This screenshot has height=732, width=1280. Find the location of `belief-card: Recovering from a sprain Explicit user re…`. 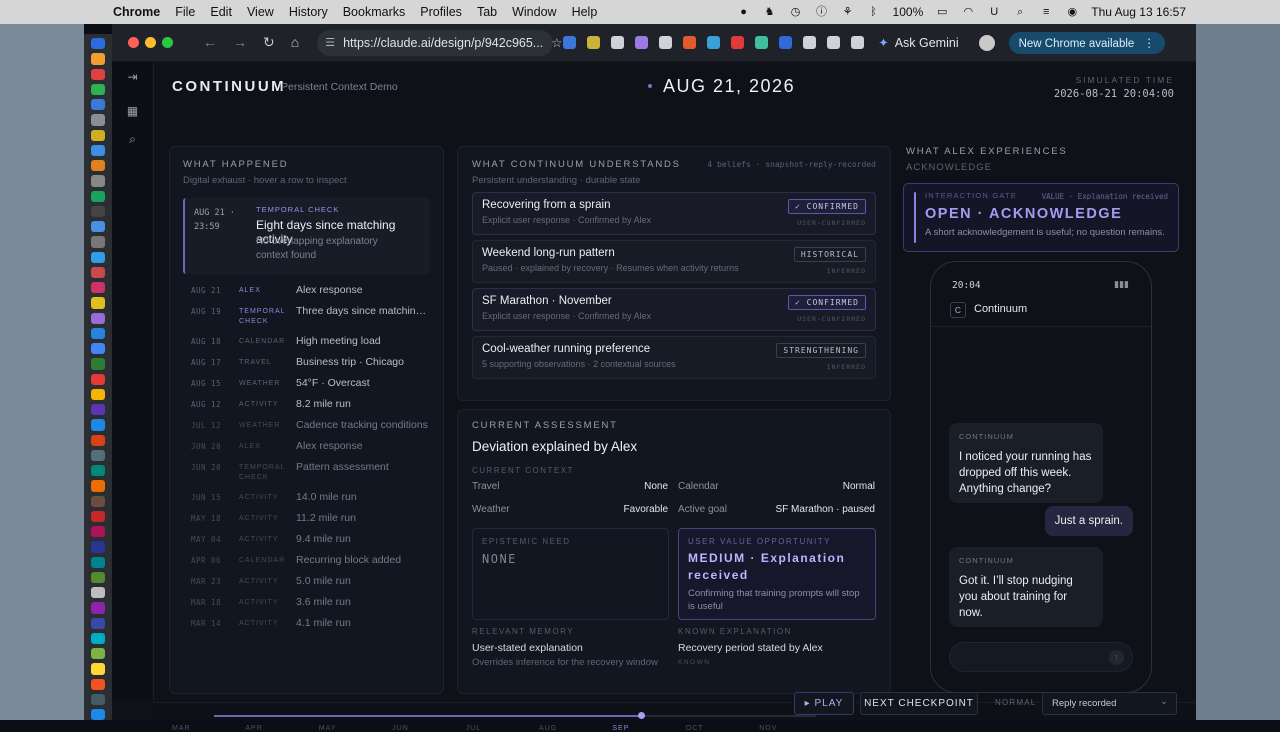

belief-card: Recovering from a sprain Explicit user re… is located at coordinates (674, 213).